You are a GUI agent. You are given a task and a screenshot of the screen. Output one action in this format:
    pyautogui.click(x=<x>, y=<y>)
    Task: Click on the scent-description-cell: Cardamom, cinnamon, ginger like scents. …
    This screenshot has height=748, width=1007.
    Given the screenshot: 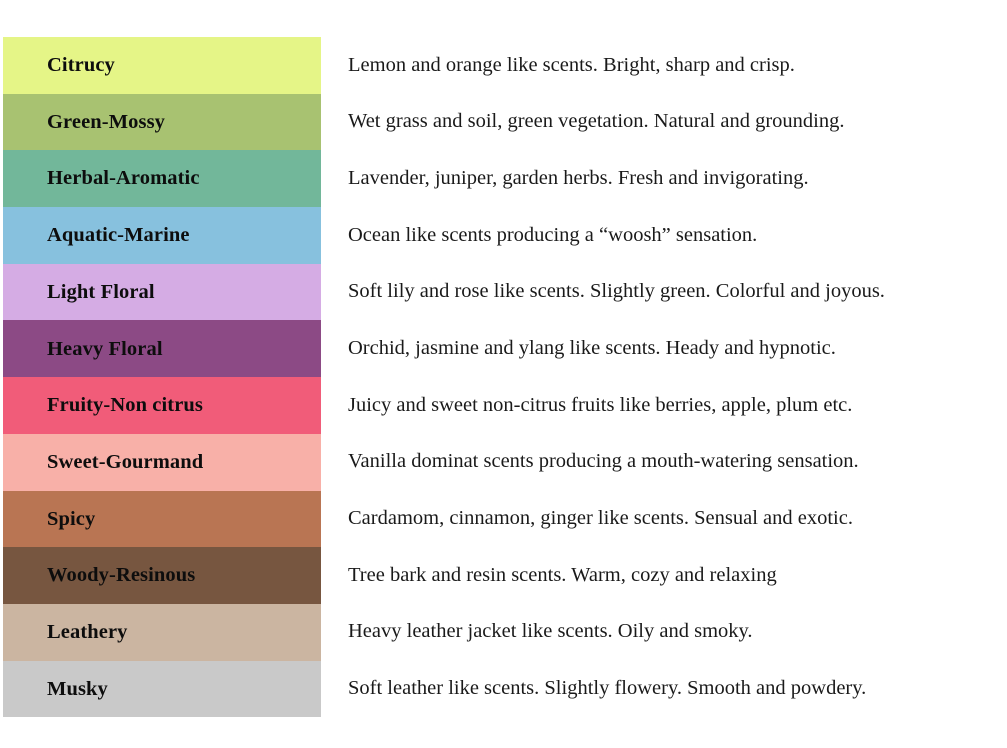 What is the action you would take?
    pyautogui.click(x=664, y=519)
    